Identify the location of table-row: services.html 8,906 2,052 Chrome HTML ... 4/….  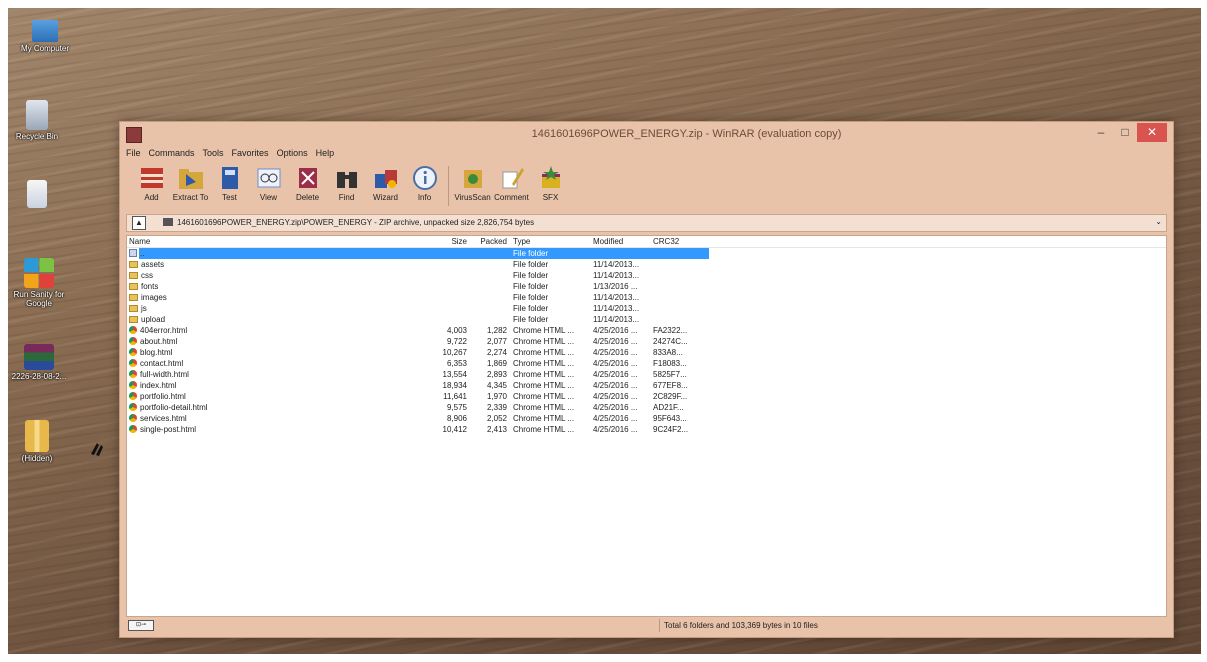
(646, 418).